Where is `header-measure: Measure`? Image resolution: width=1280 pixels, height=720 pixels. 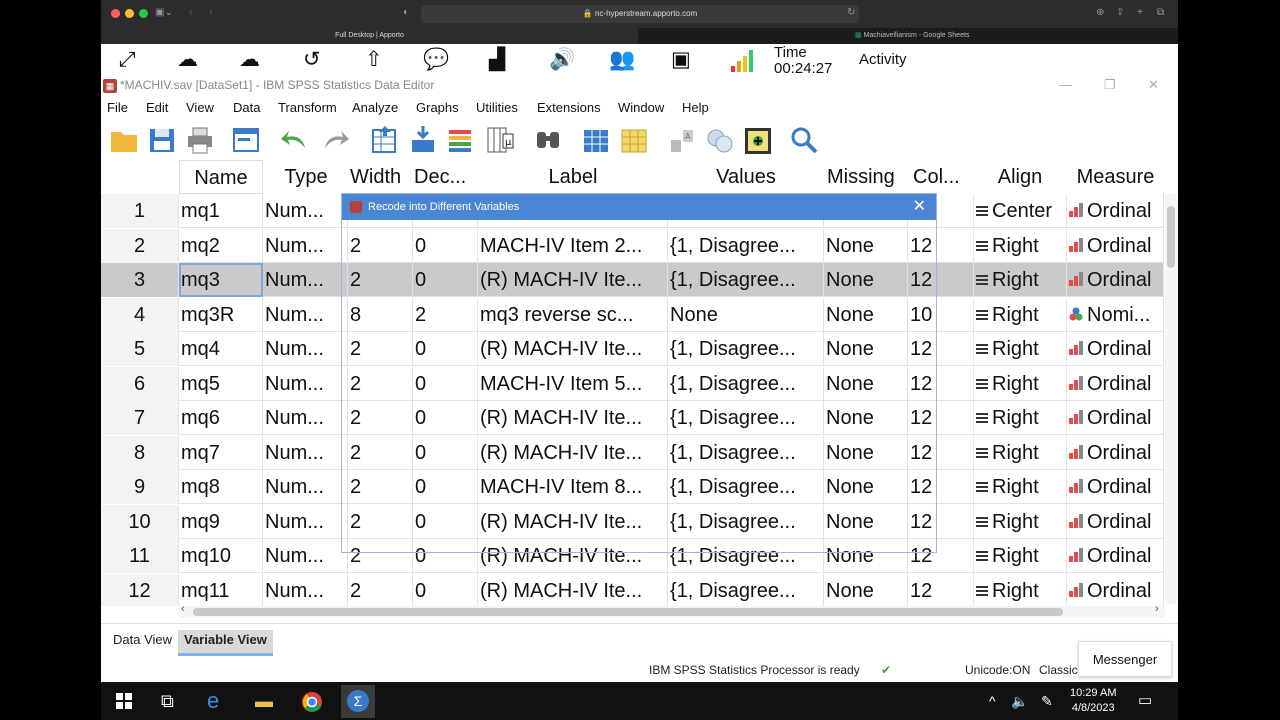
header-measure: Measure is located at coordinates (1115, 177).